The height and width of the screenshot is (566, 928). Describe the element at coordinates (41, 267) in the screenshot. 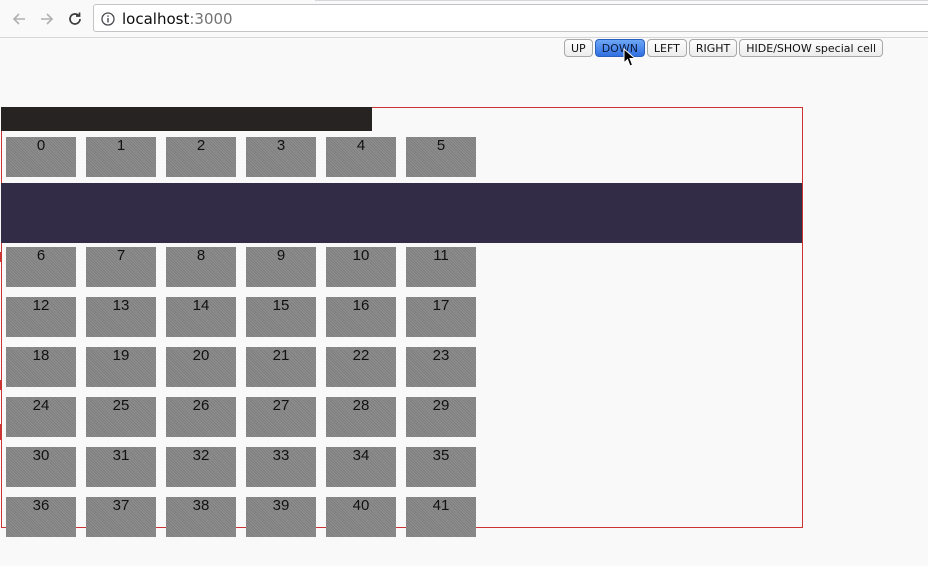

I see `grid-cell-6: 6` at that location.